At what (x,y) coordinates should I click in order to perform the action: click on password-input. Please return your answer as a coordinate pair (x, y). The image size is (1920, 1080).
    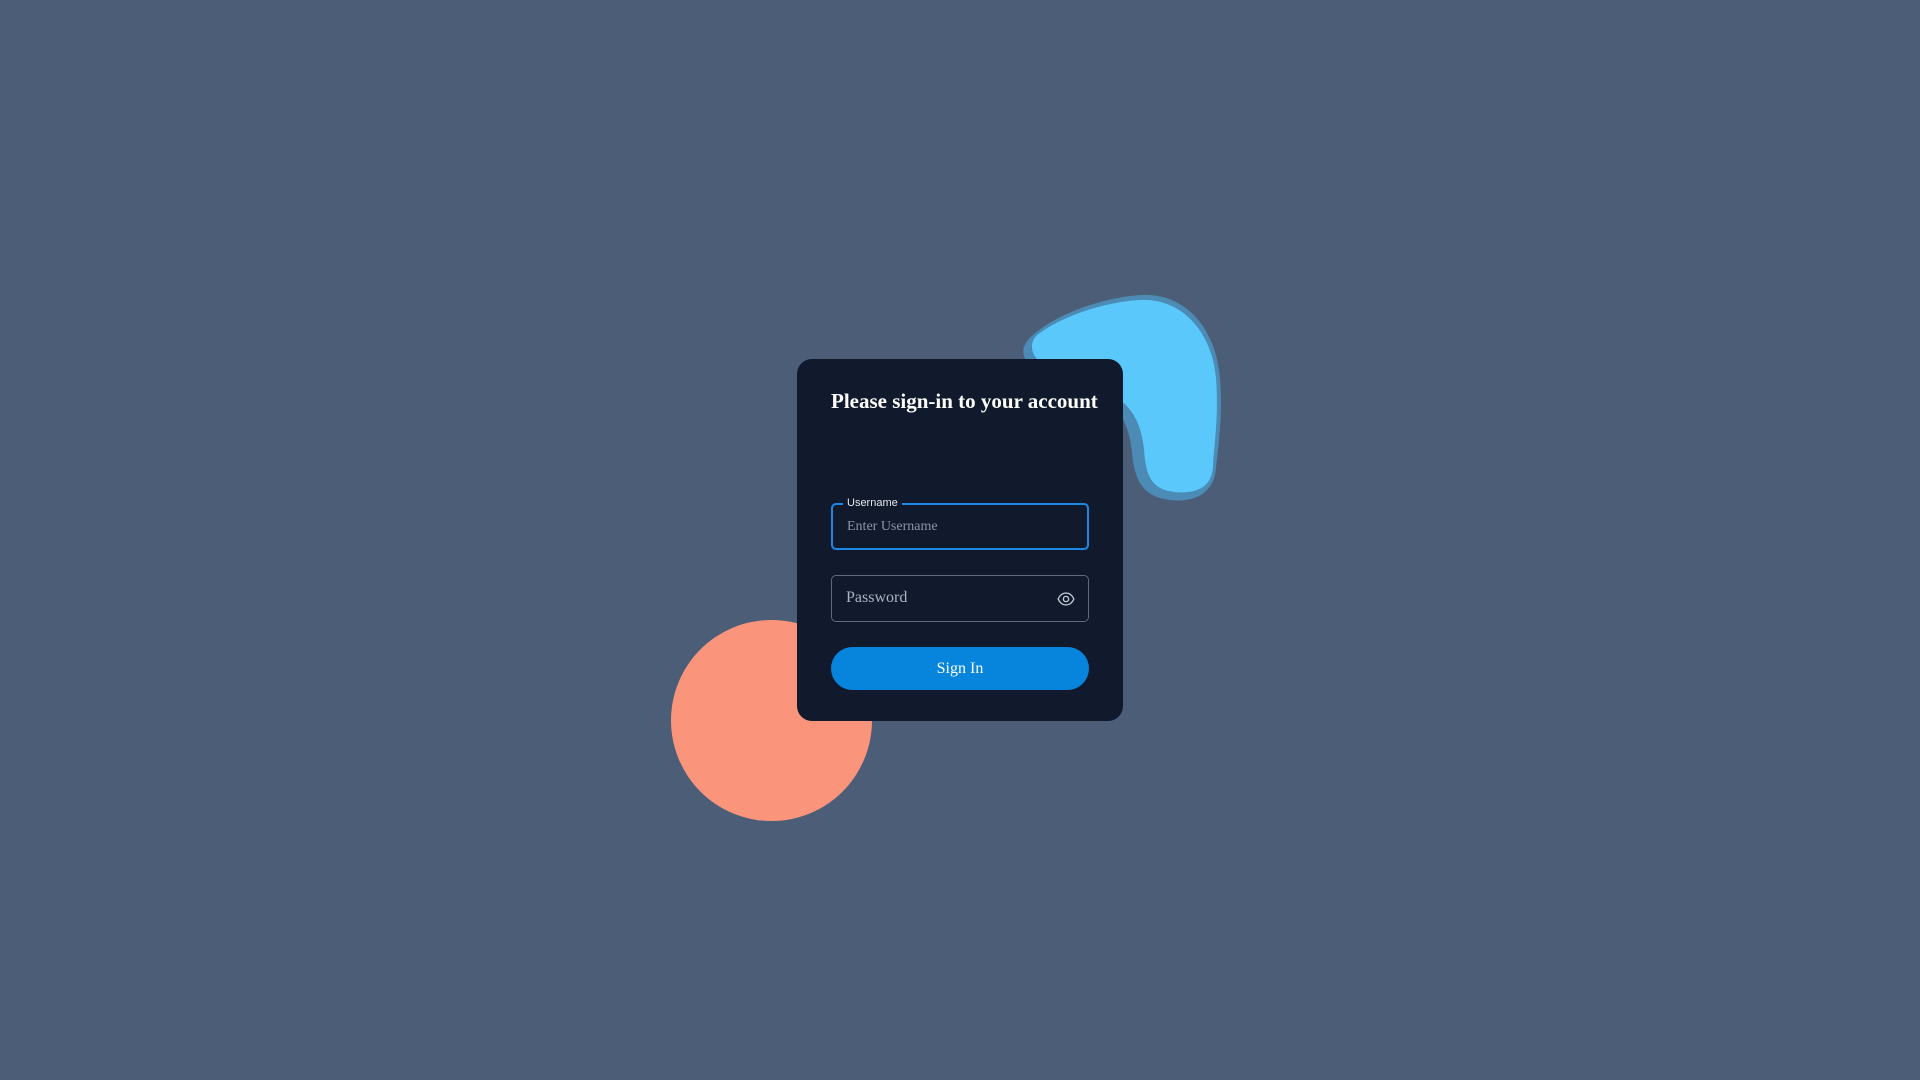
    Looking at the image, I should click on (946, 598).